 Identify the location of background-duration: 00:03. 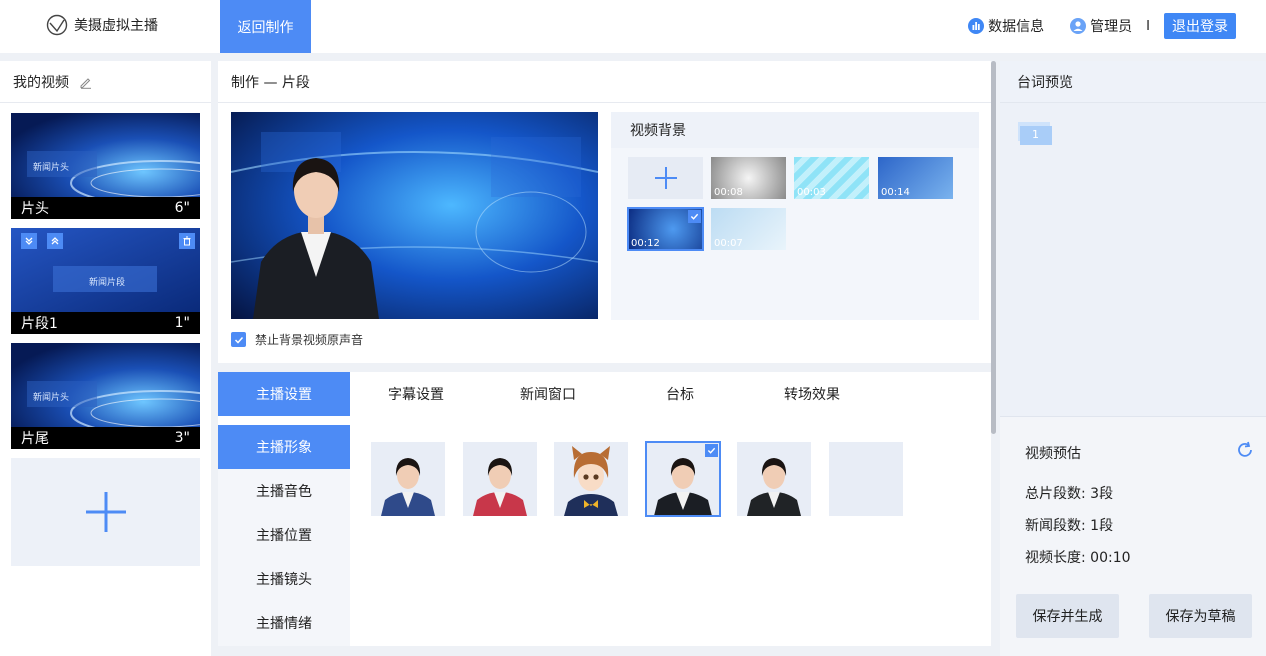
(811, 192).